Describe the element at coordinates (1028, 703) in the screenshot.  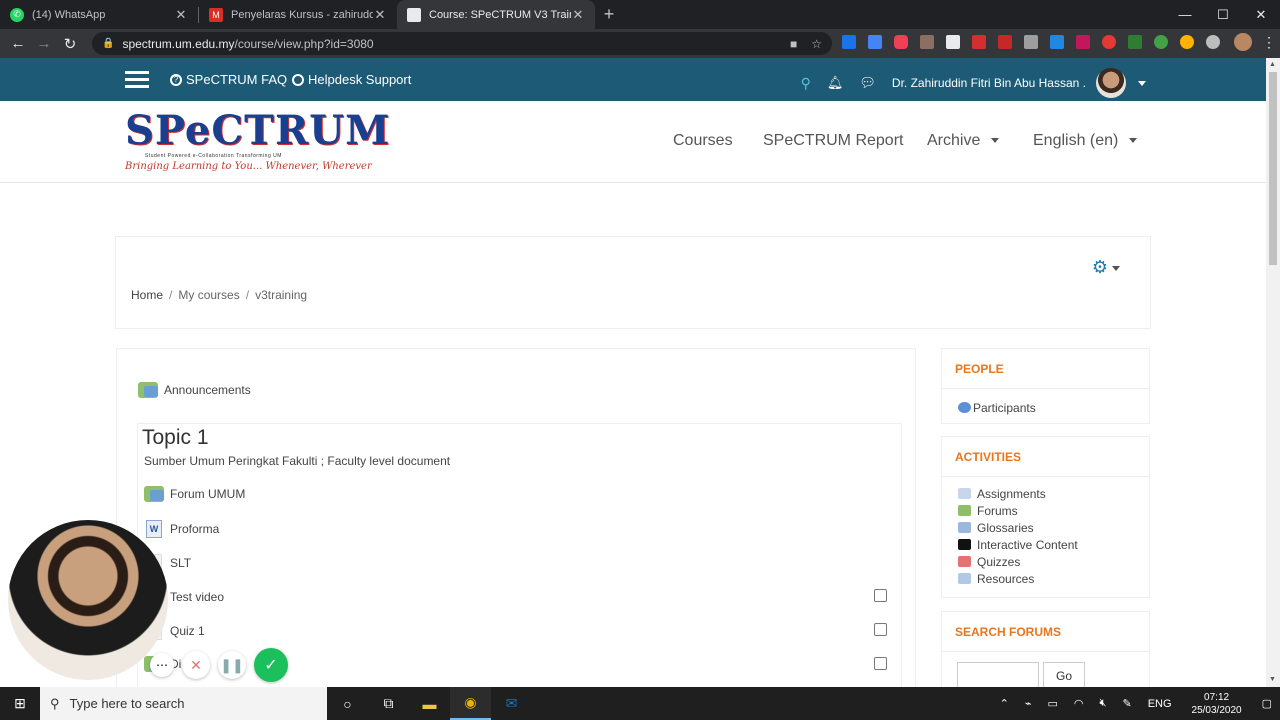
I see `usb-icon: ⌁` at that location.